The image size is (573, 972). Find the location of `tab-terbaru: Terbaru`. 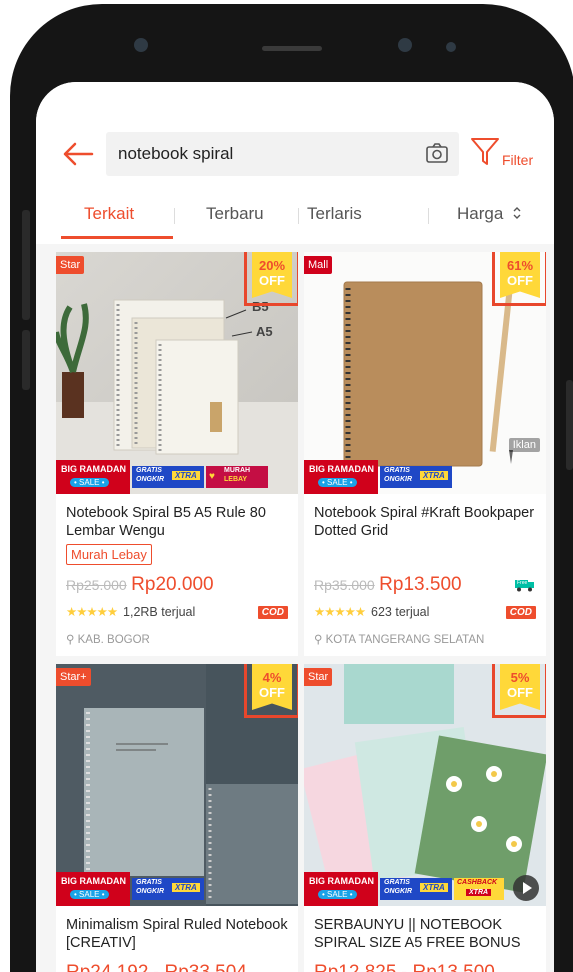

tab-terbaru: Terbaru is located at coordinates (235, 214).